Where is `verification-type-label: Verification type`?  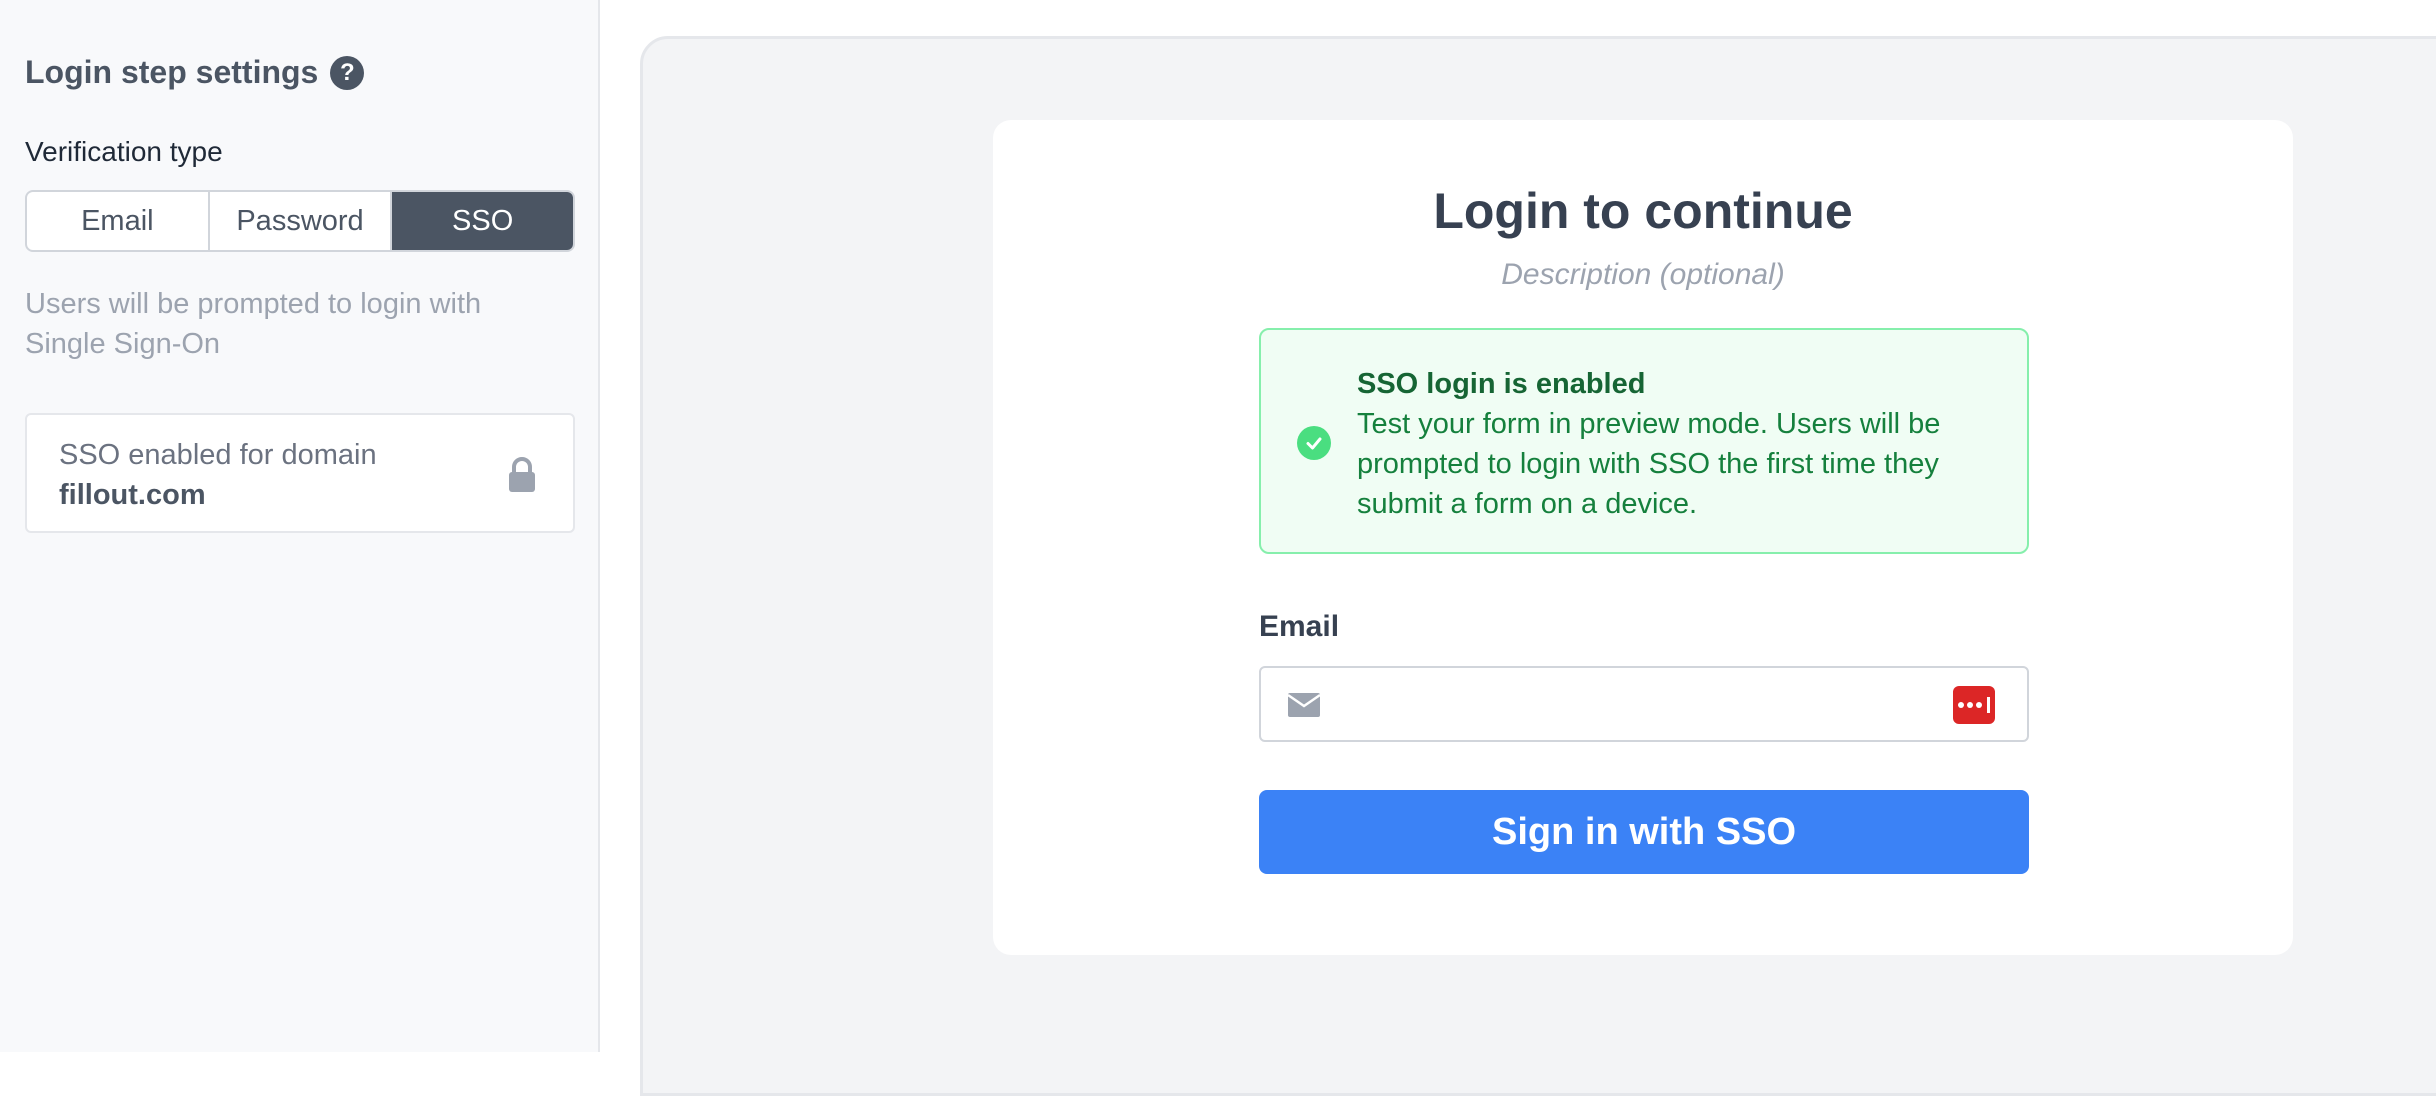 verification-type-label: Verification type is located at coordinates (124, 151).